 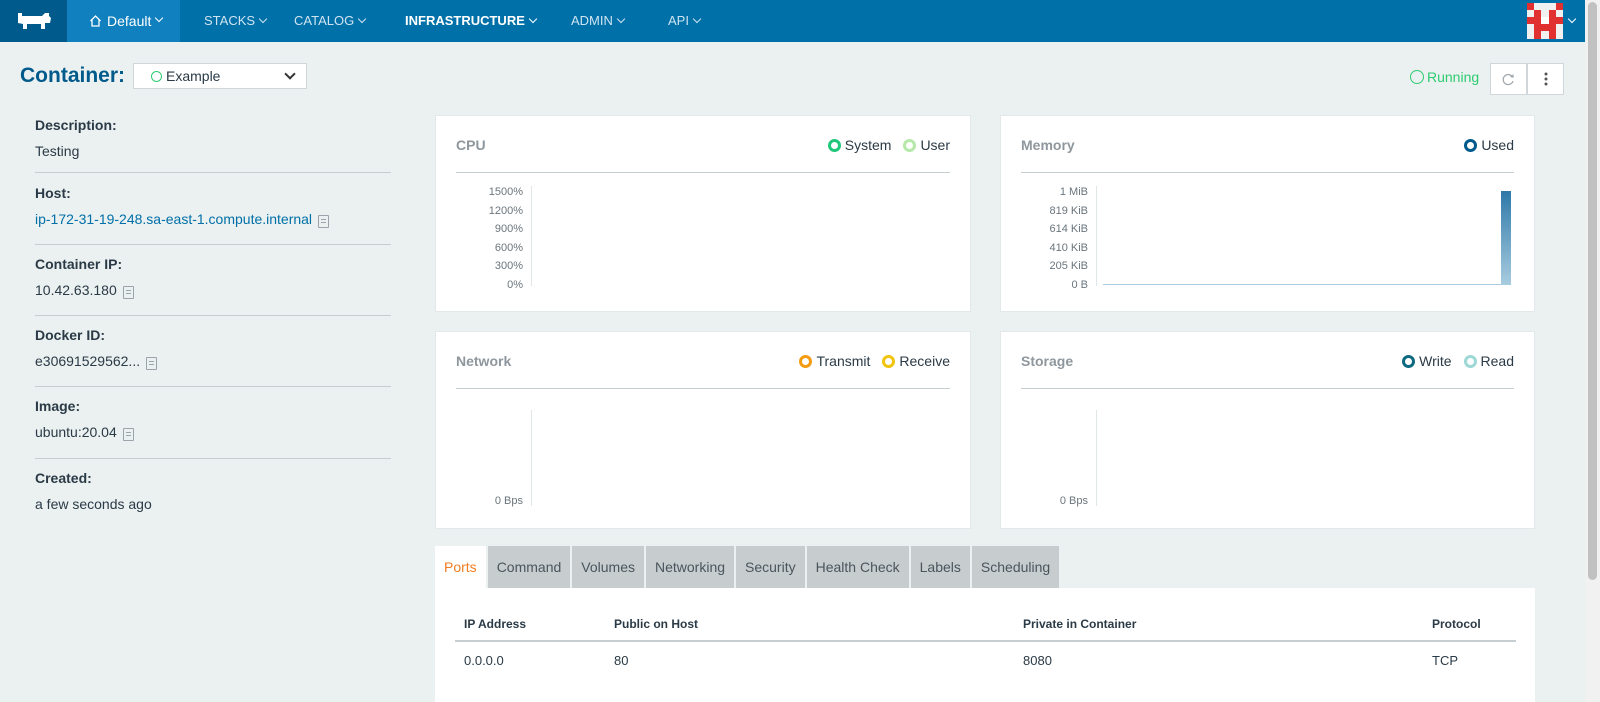 I want to click on environment-switcher: Default, so click(x=123, y=21).